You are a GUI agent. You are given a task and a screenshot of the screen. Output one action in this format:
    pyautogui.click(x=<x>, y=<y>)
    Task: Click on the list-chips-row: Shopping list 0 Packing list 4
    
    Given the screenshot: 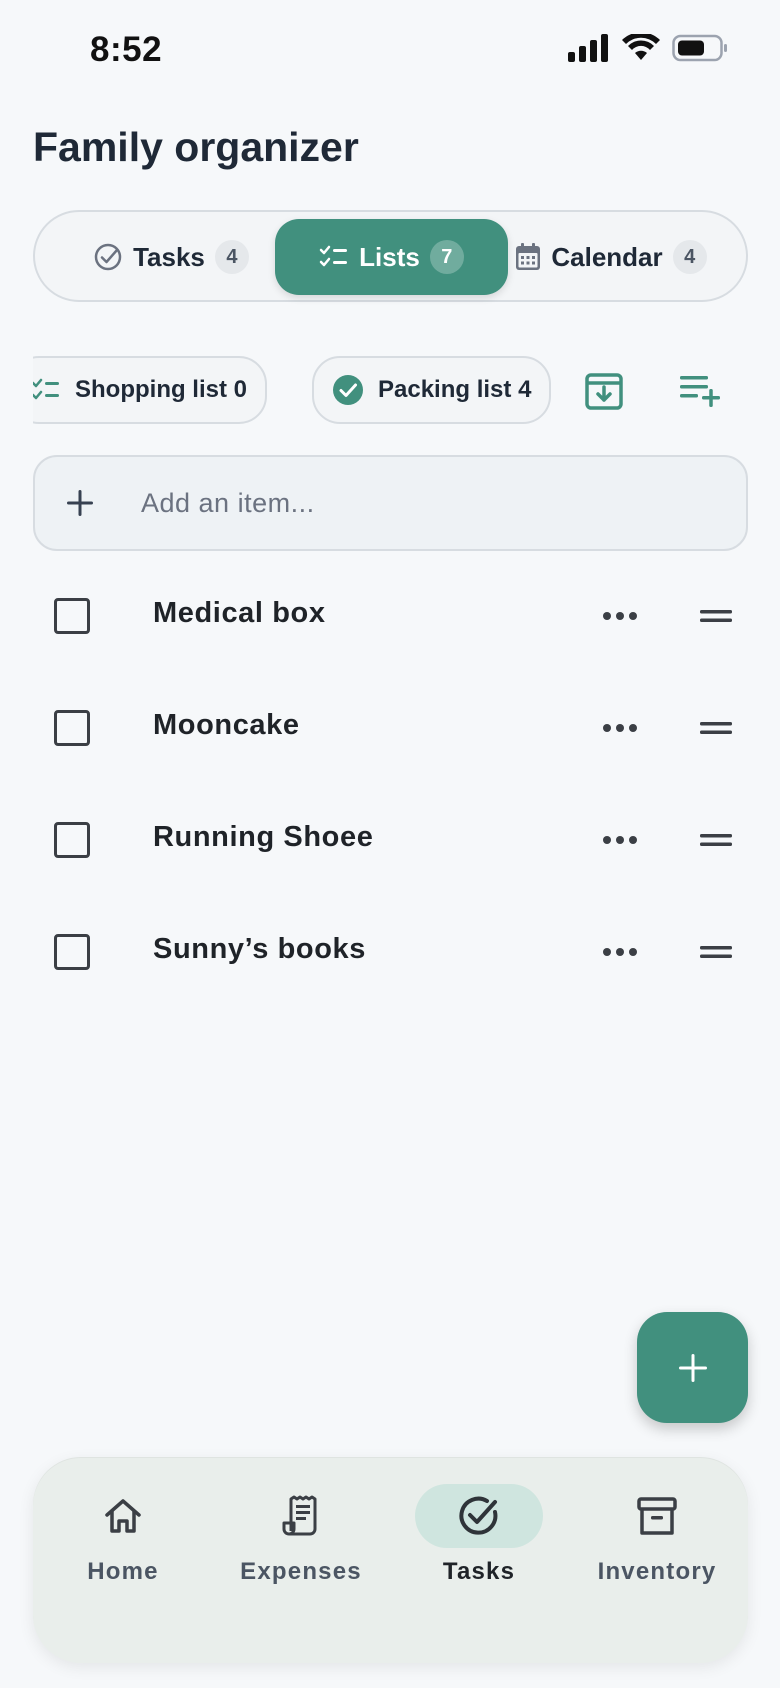 What is the action you would take?
    pyautogui.click(x=390, y=390)
    